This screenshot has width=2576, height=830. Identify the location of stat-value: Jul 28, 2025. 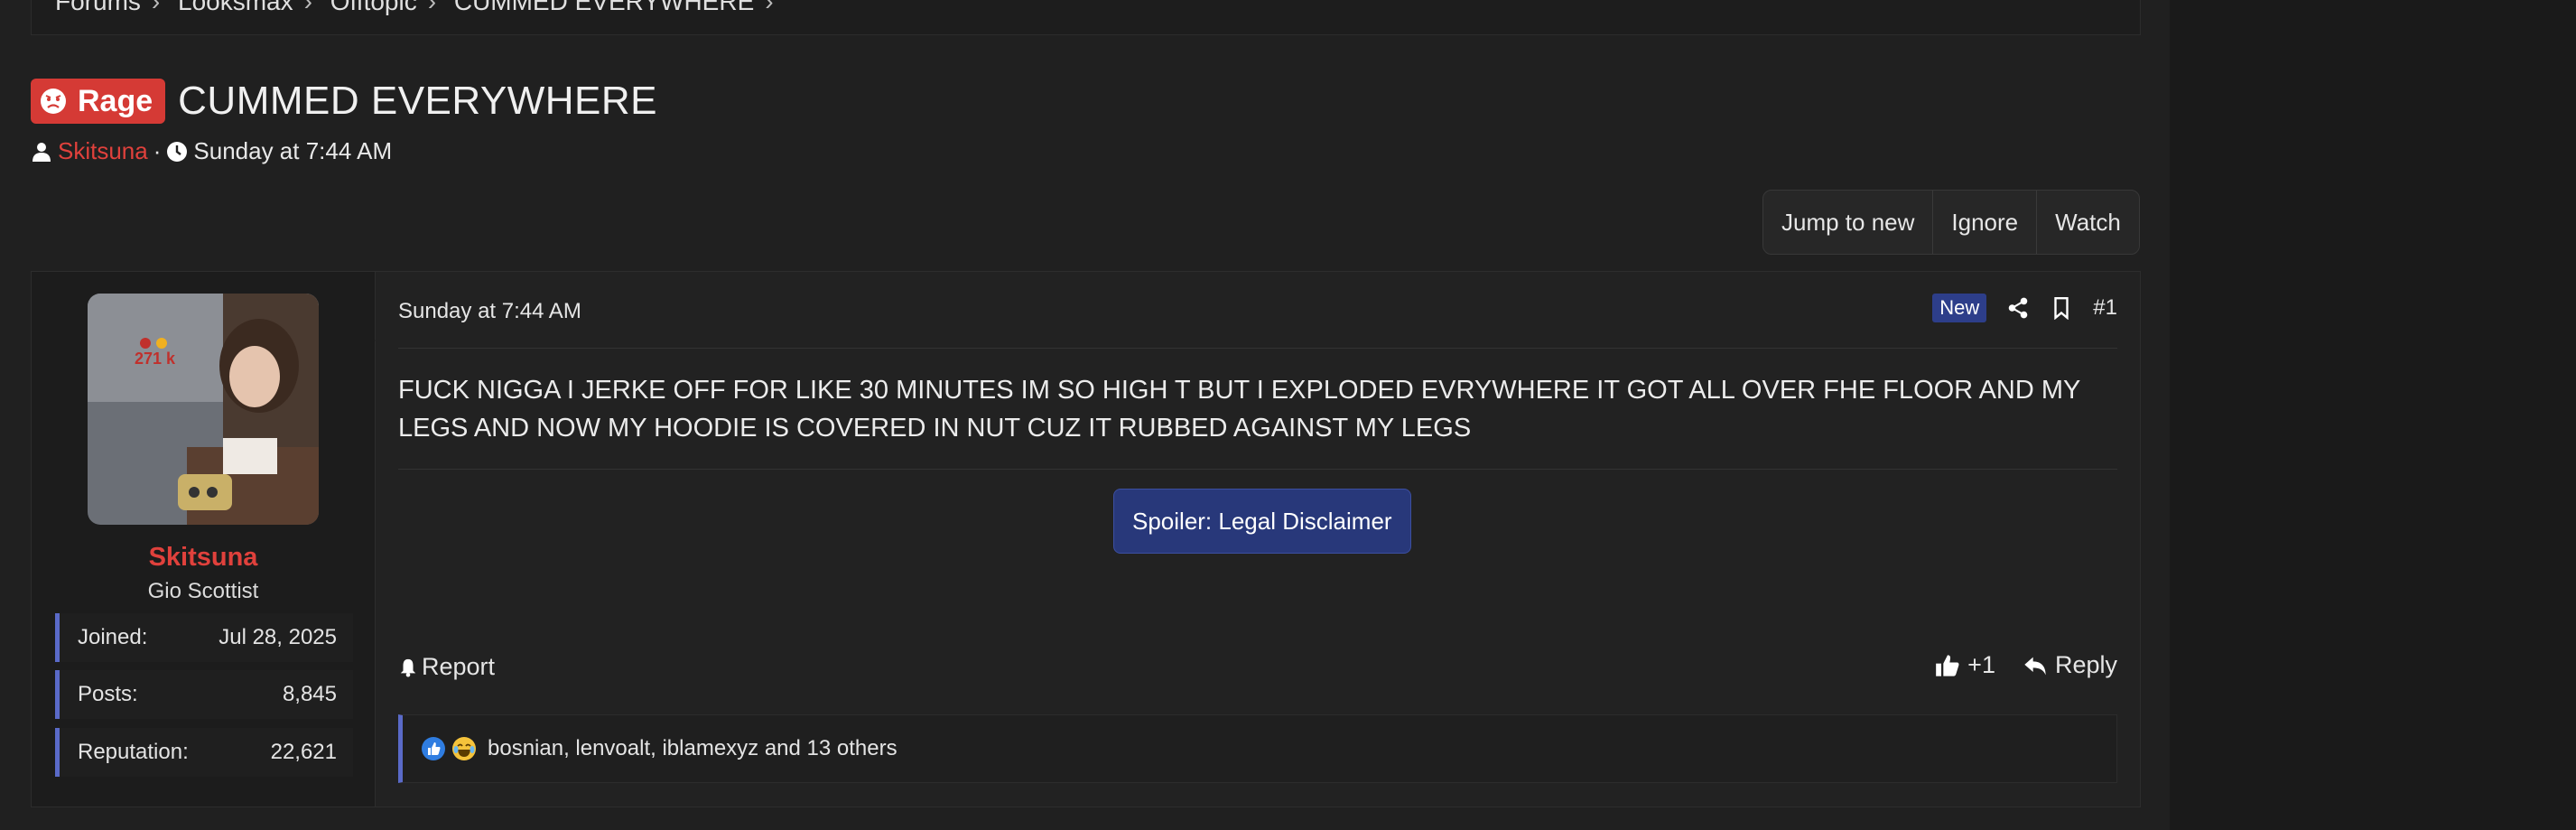
(278, 637).